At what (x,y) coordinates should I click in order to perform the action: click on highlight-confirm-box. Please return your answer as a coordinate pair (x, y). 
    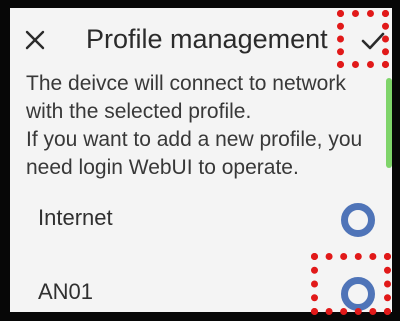
    Looking at the image, I should click on (363, 39).